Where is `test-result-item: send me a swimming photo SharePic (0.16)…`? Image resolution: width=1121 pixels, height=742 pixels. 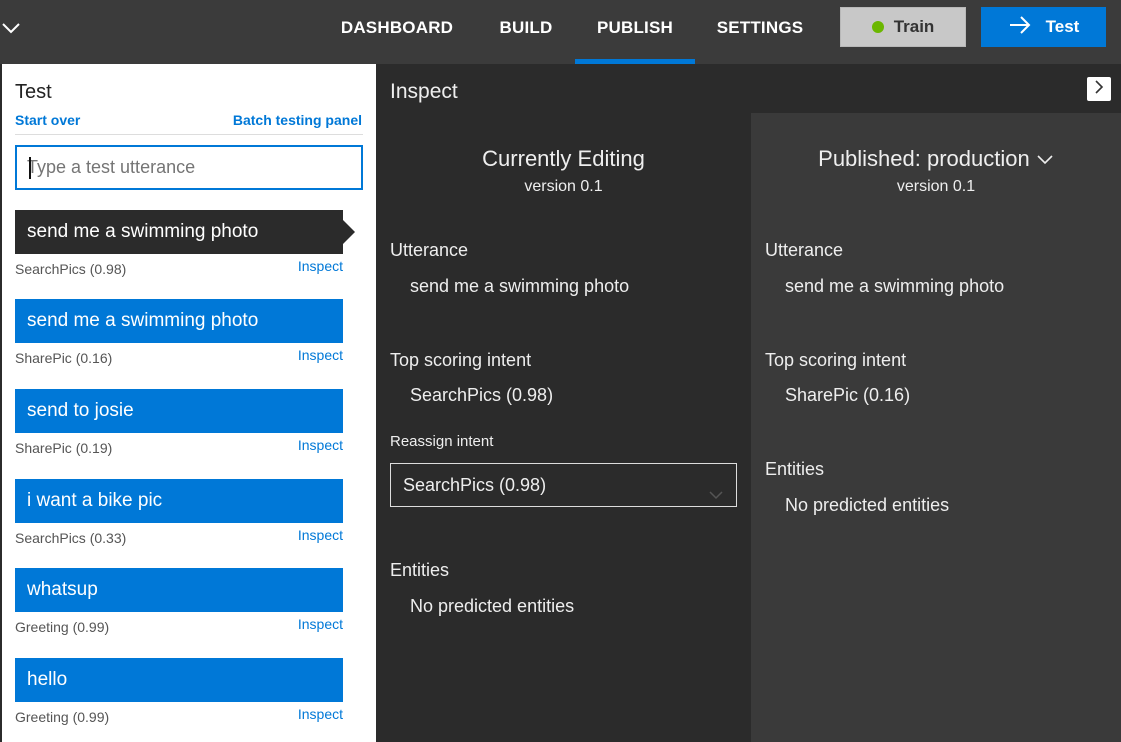
test-result-item: send me a swimming photo SharePic (0.16)… is located at coordinates (179, 334).